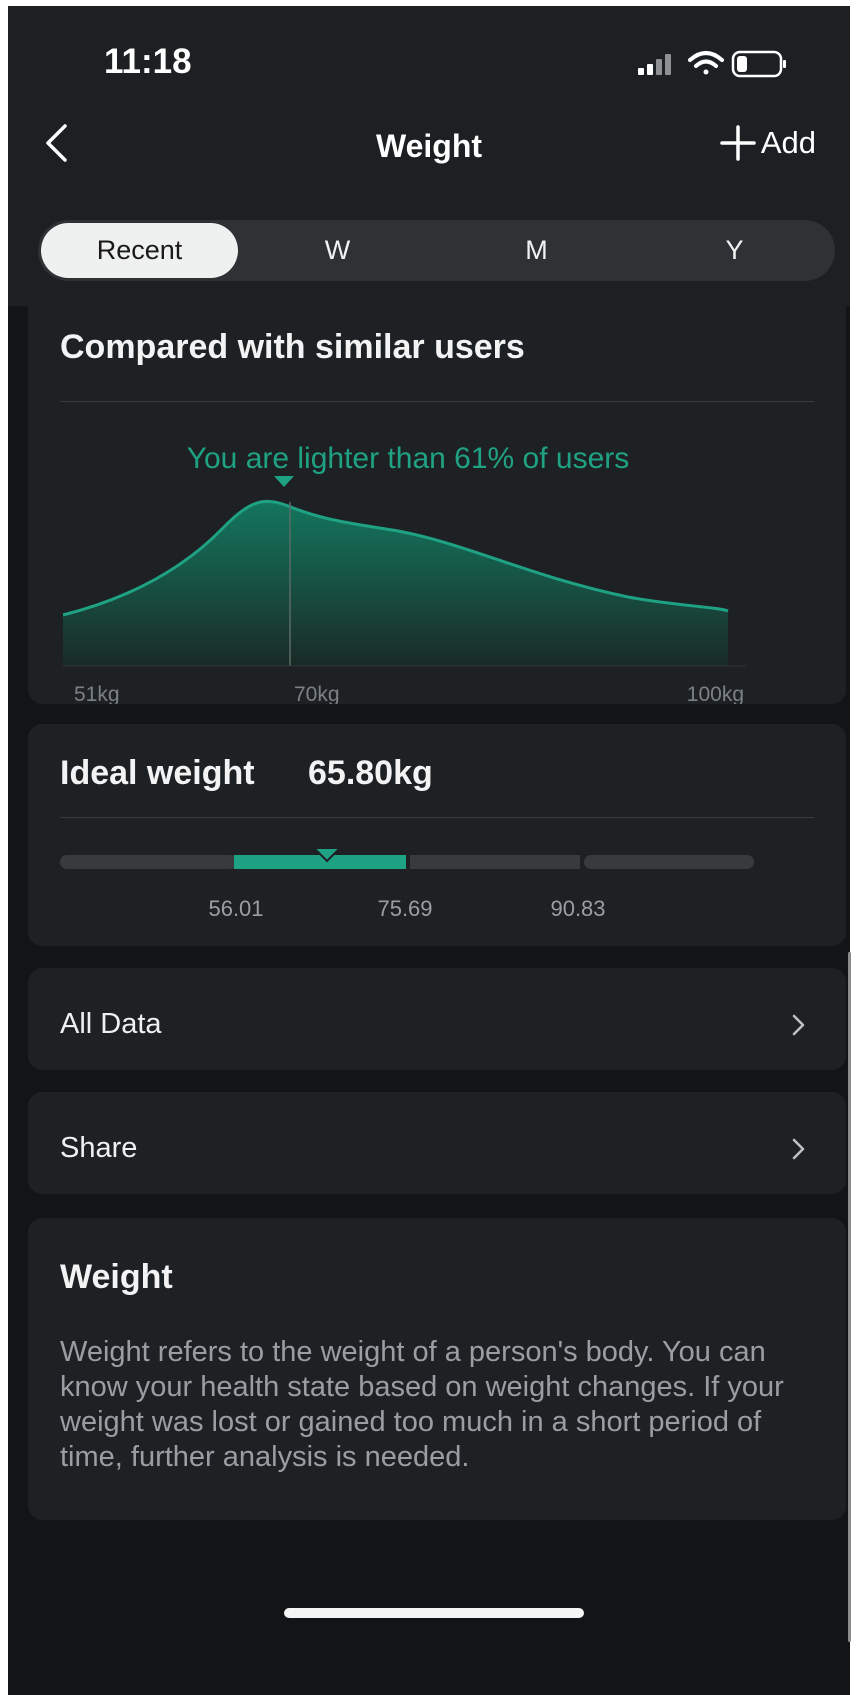  I want to click on battery-icon, so click(758, 64).